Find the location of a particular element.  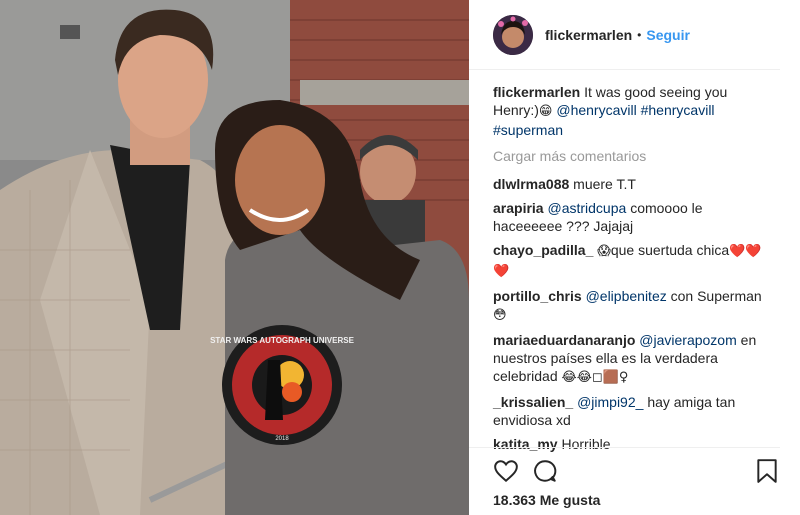

avatar is located at coordinates (513, 34).